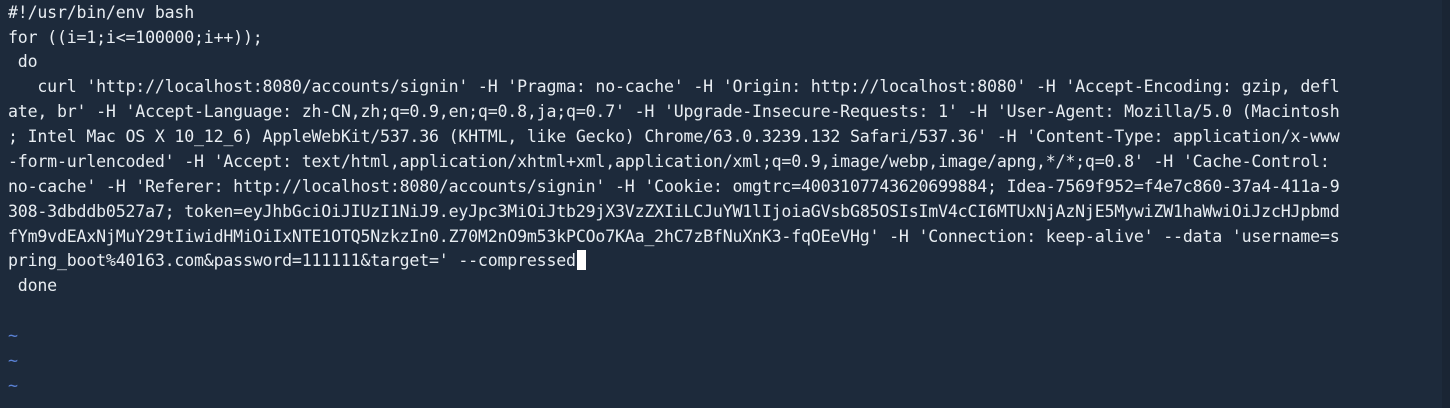 The image size is (1450, 408). Describe the element at coordinates (1446, 204) in the screenshot. I see `window-edge` at that location.